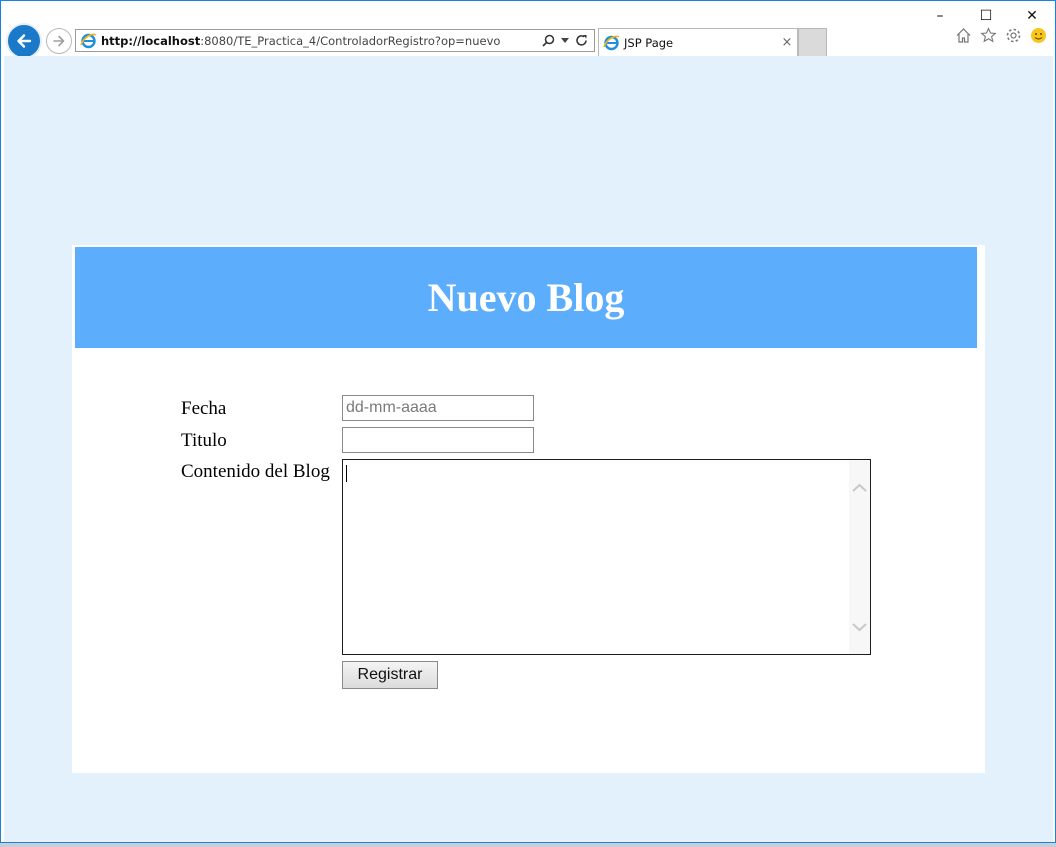 The height and width of the screenshot is (847, 1056). What do you see at coordinates (528, 845) in the screenshot?
I see `taskbar-edge` at bounding box center [528, 845].